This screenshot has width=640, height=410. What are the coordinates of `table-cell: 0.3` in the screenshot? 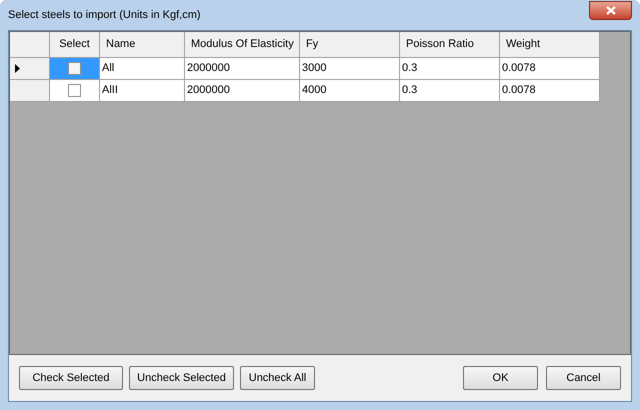 It's located at (450, 91).